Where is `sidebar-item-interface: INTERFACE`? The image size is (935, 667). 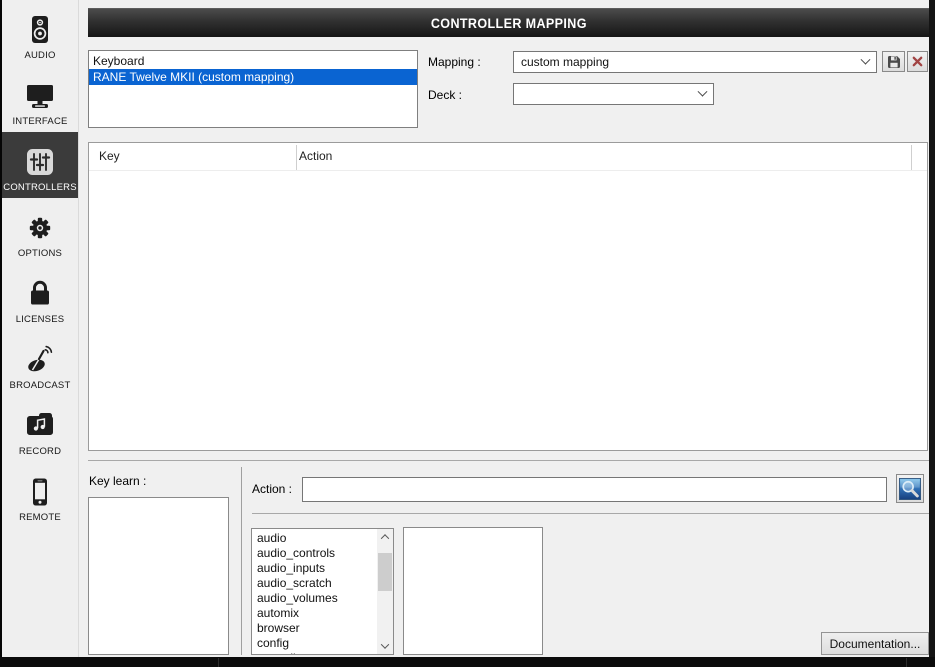
sidebar-item-interface: INTERFACE is located at coordinates (40, 99).